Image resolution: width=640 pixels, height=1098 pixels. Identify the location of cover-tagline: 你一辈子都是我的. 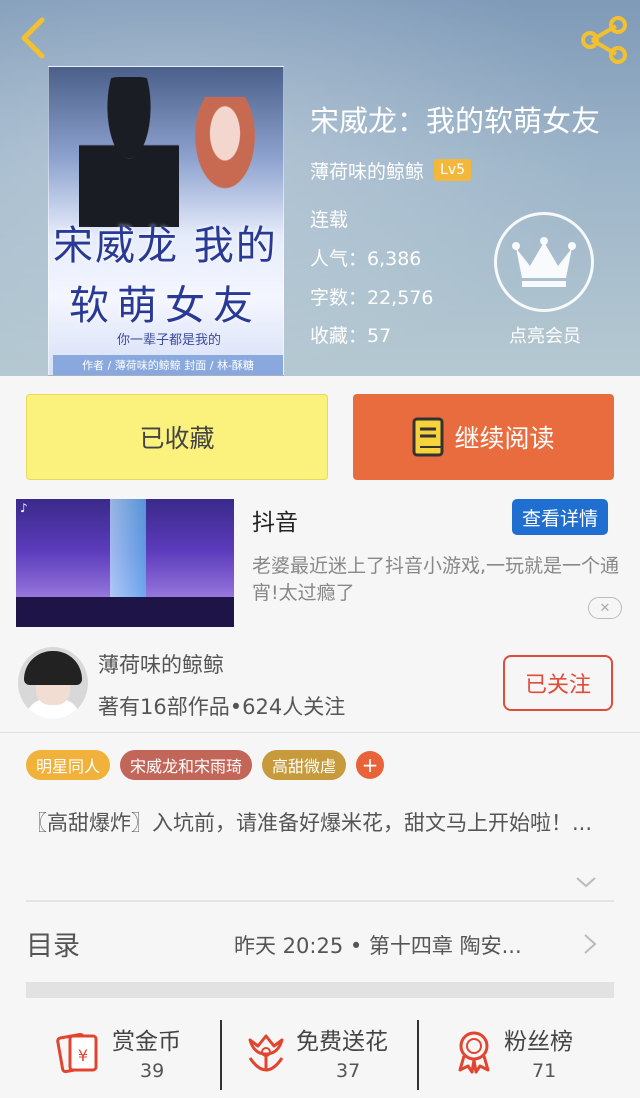
(168, 340).